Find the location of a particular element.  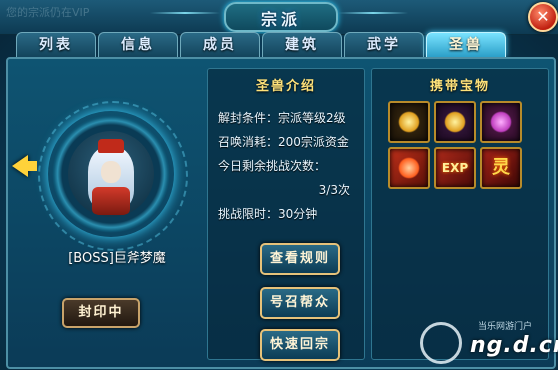

tab-list: 列表 is located at coordinates (56, 44).